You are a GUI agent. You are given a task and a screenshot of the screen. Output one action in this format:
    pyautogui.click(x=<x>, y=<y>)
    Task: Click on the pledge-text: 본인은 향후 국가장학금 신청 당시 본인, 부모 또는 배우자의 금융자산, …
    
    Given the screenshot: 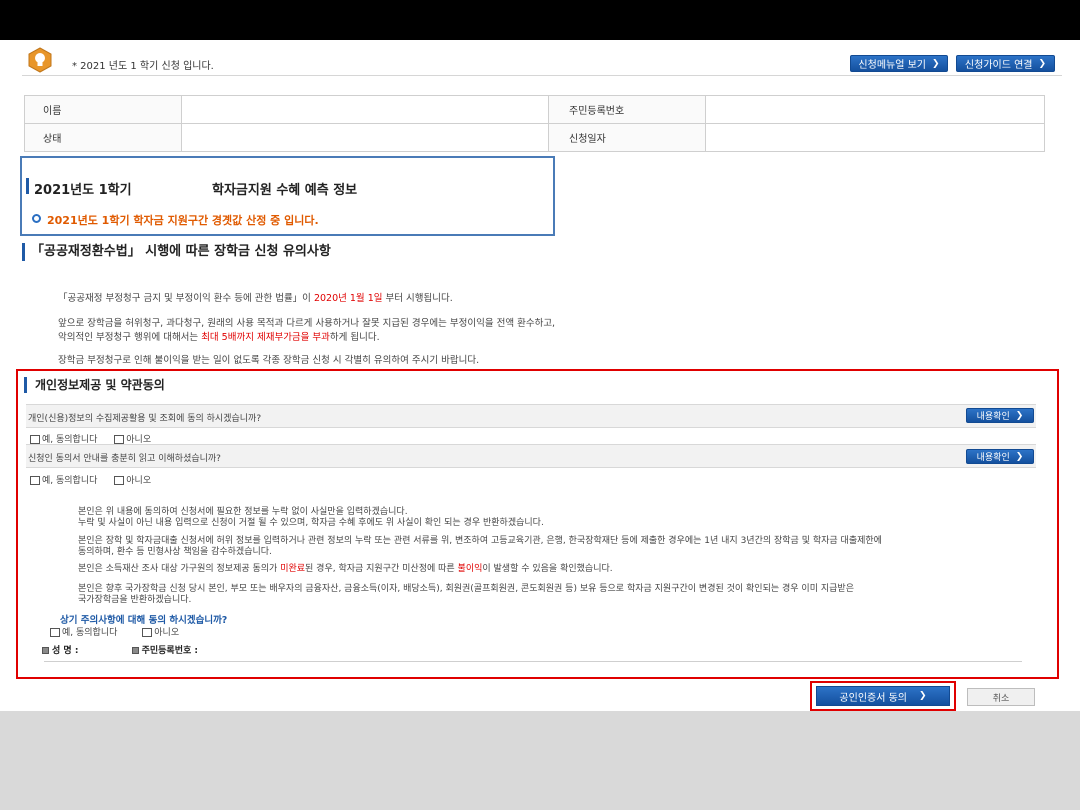 What is the action you would take?
    pyautogui.click(x=466, y=589)
    